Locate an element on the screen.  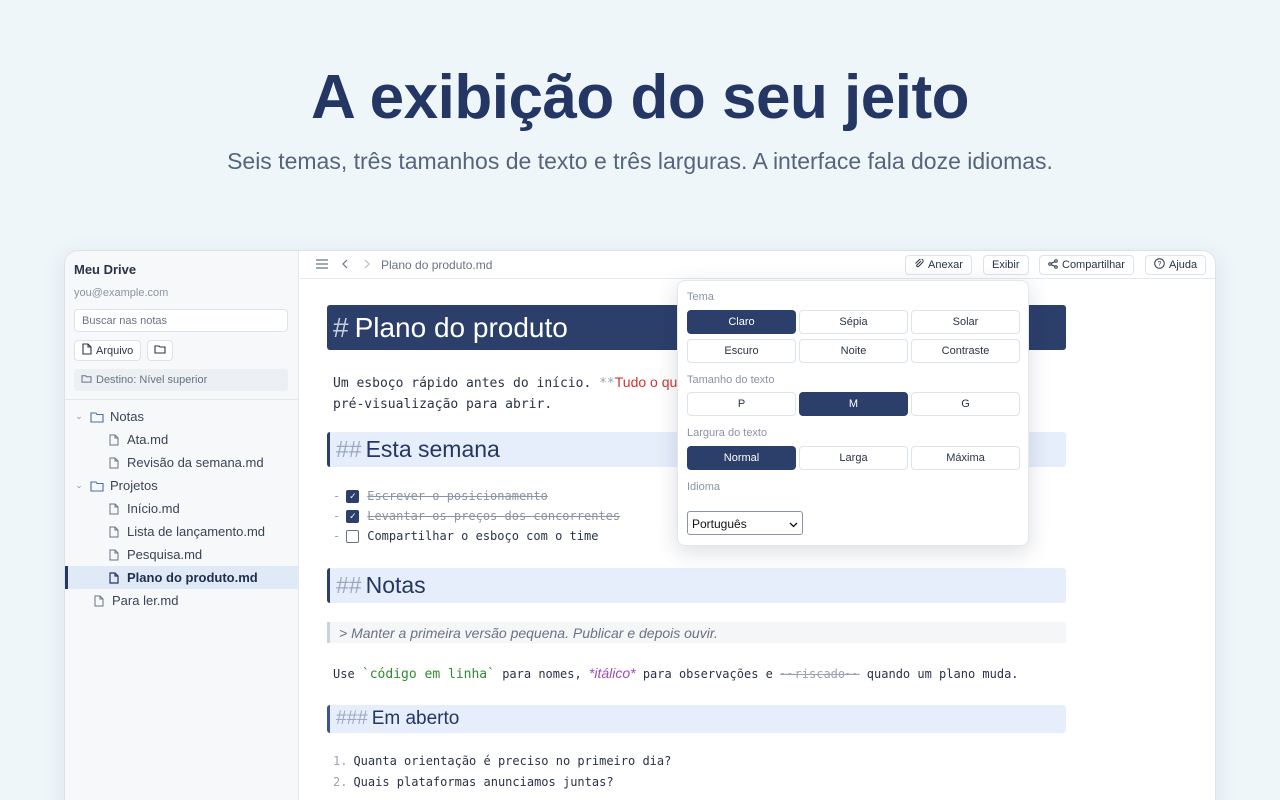
search-input is located at coordinates (181, 320).